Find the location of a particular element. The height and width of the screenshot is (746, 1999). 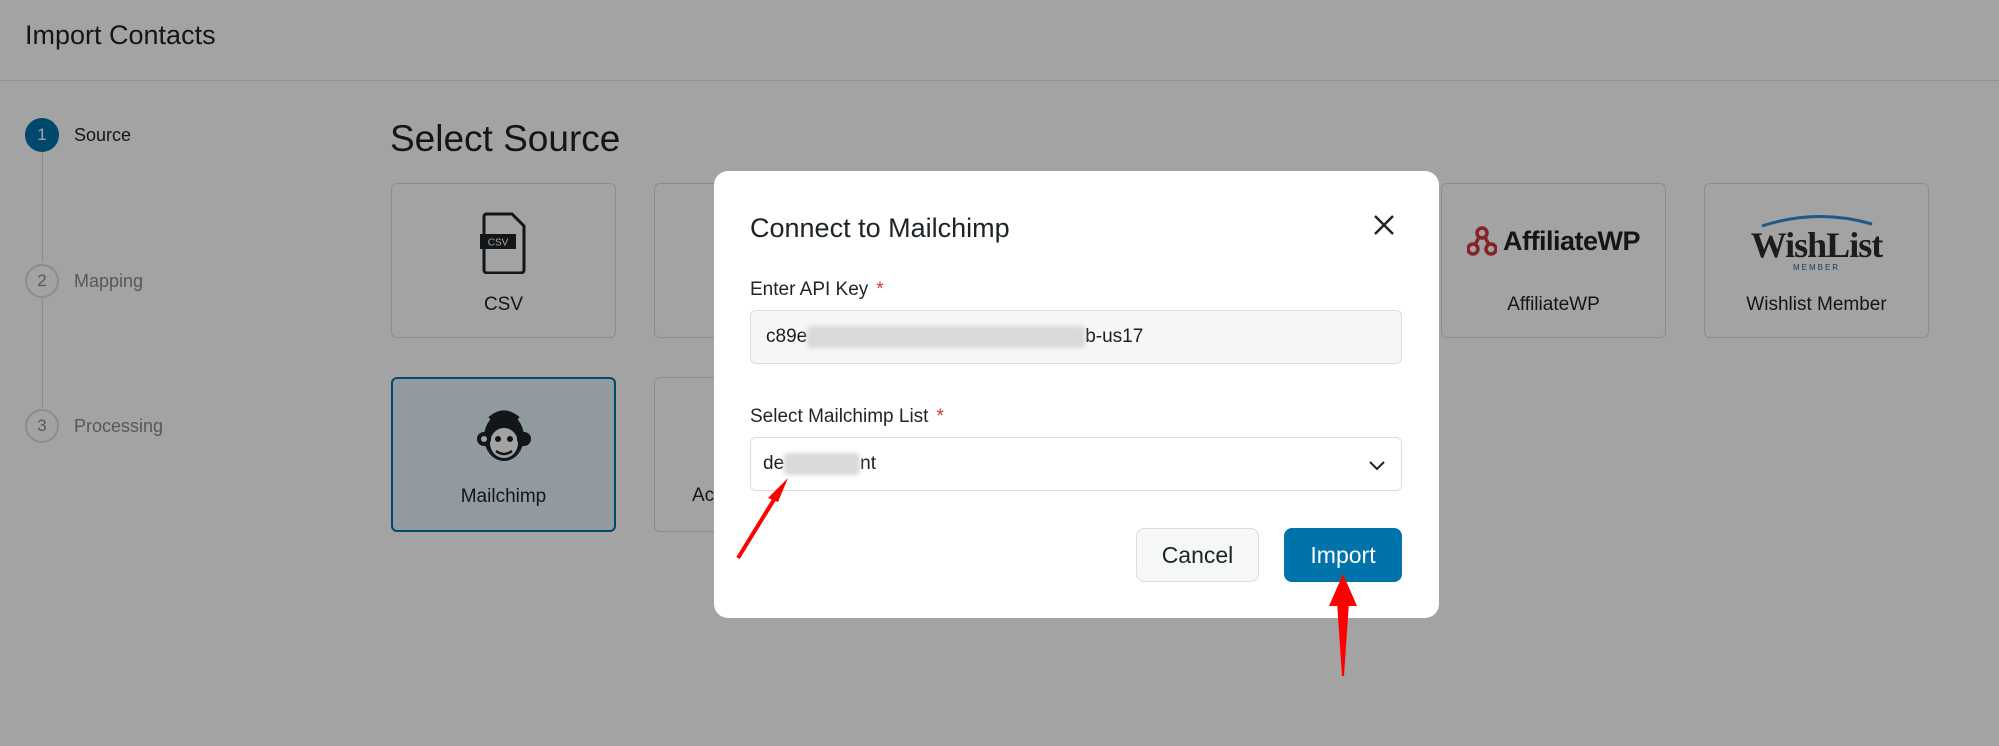

api-key-value-start: c89e is located at coordinates (787, 336).